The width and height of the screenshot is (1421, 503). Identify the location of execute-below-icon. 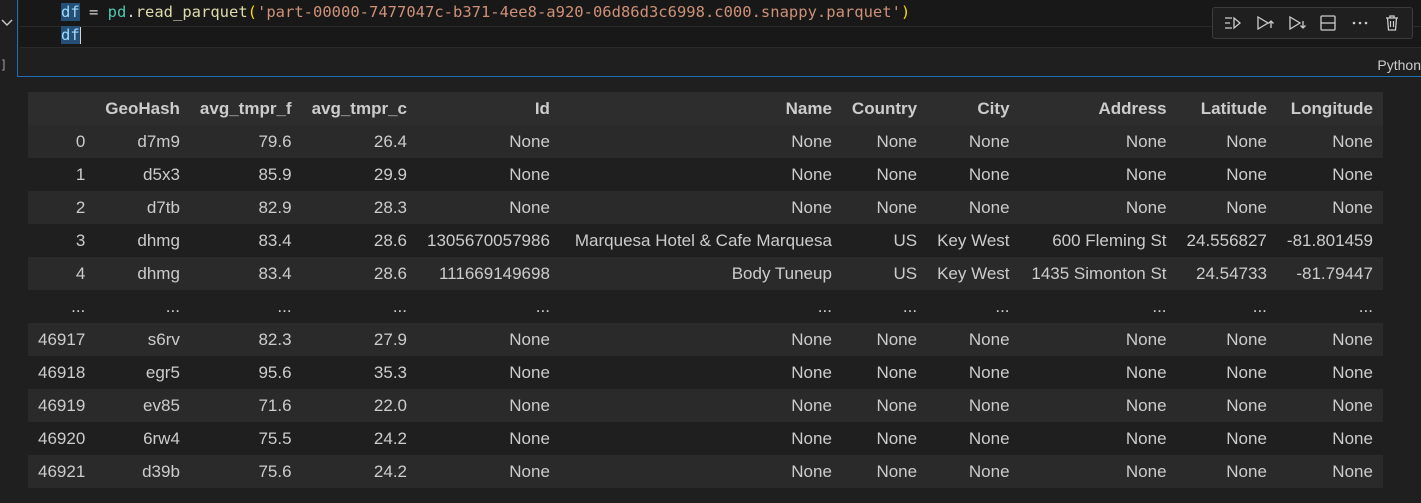
(1297, 23).